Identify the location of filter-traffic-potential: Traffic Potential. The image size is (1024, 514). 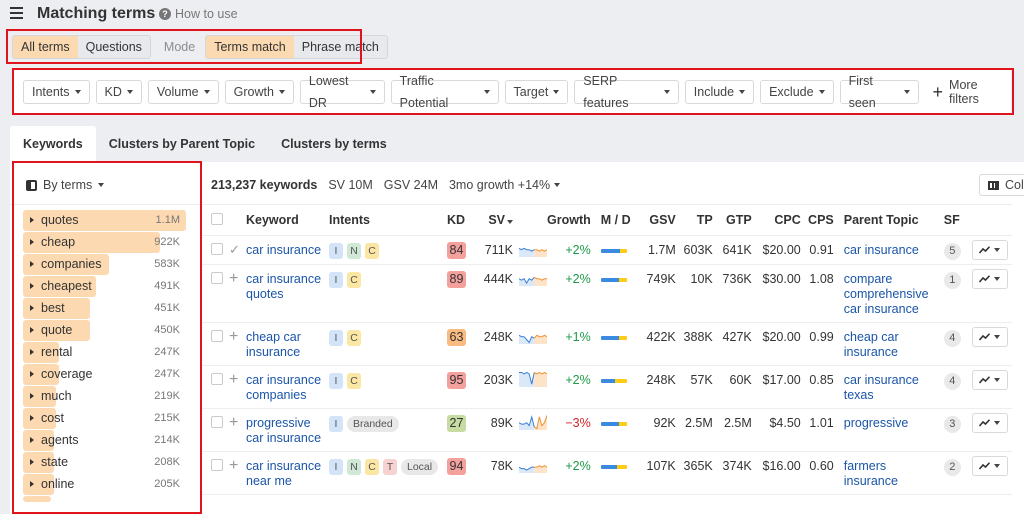
(444, 92).